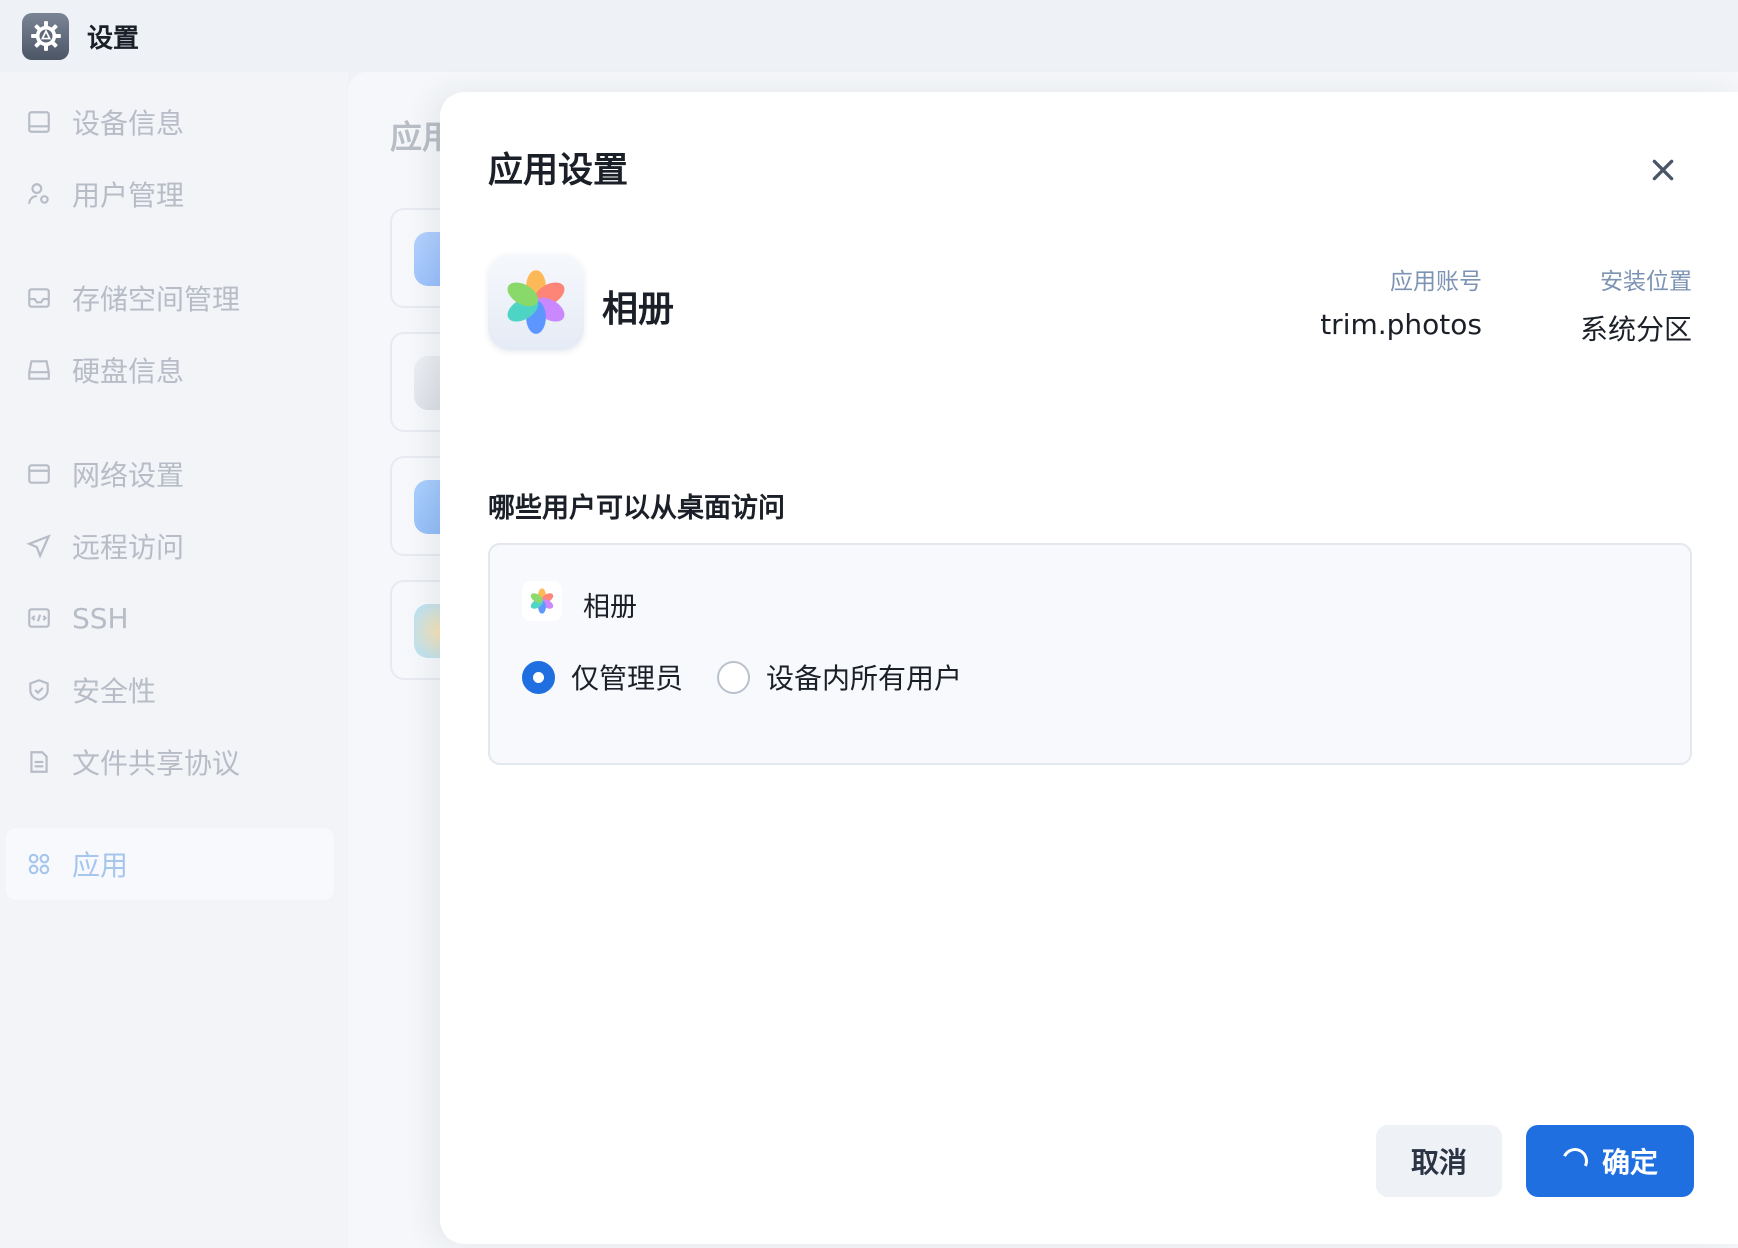 Image resolution: width=1738 pixels, height=1248 pixels. Describe the element at coordinates (156, 763) in the screenshot. I see `sidebar-item-label: 文件共享协议` at that location.